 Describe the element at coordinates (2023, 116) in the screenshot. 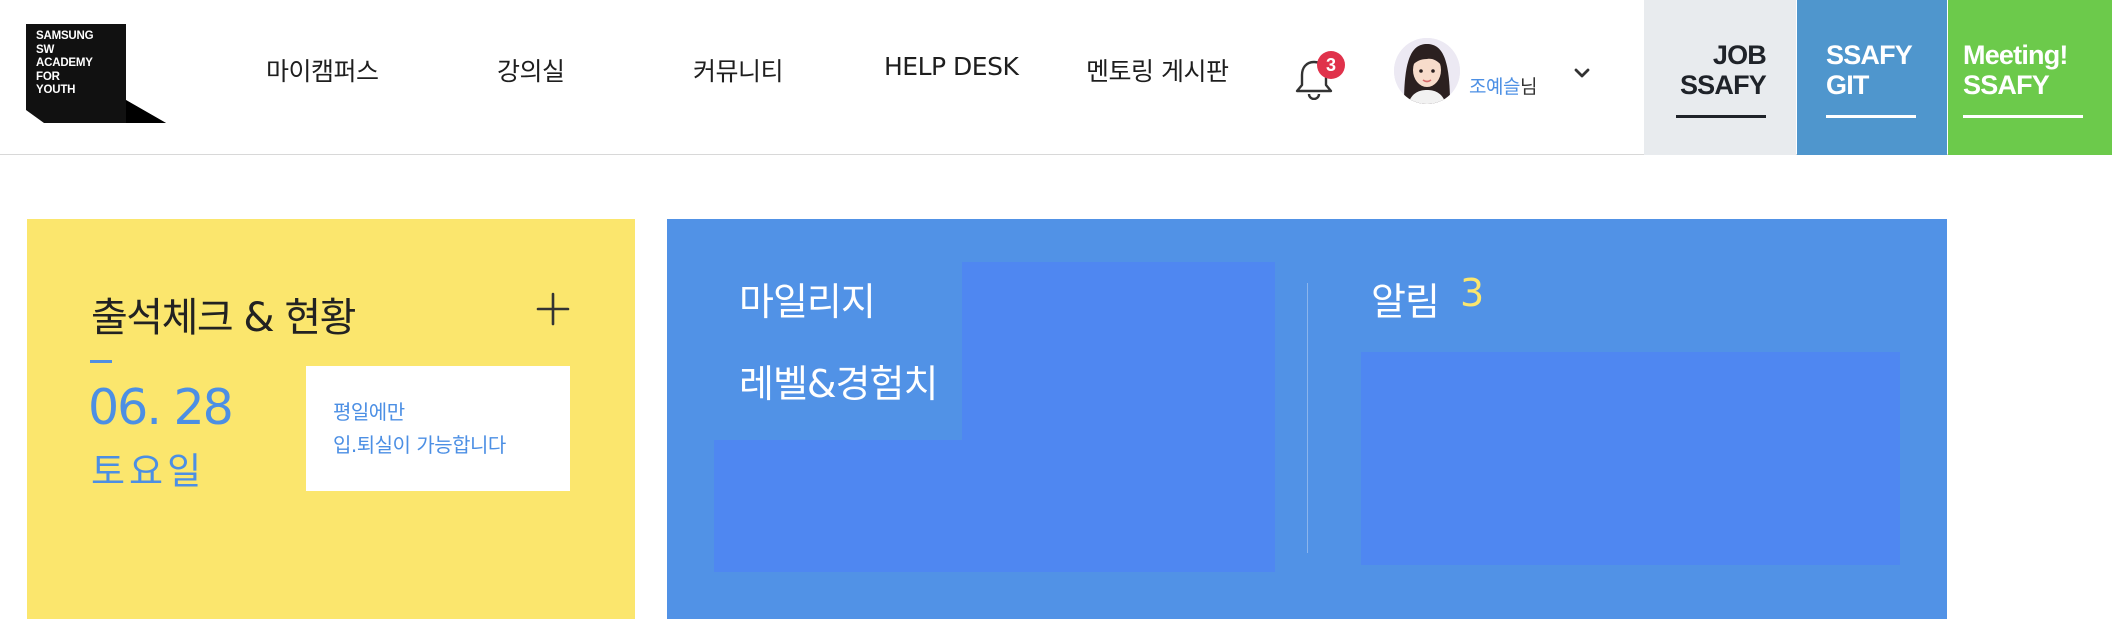

I see `meeting-ssafy-underline` at that location.